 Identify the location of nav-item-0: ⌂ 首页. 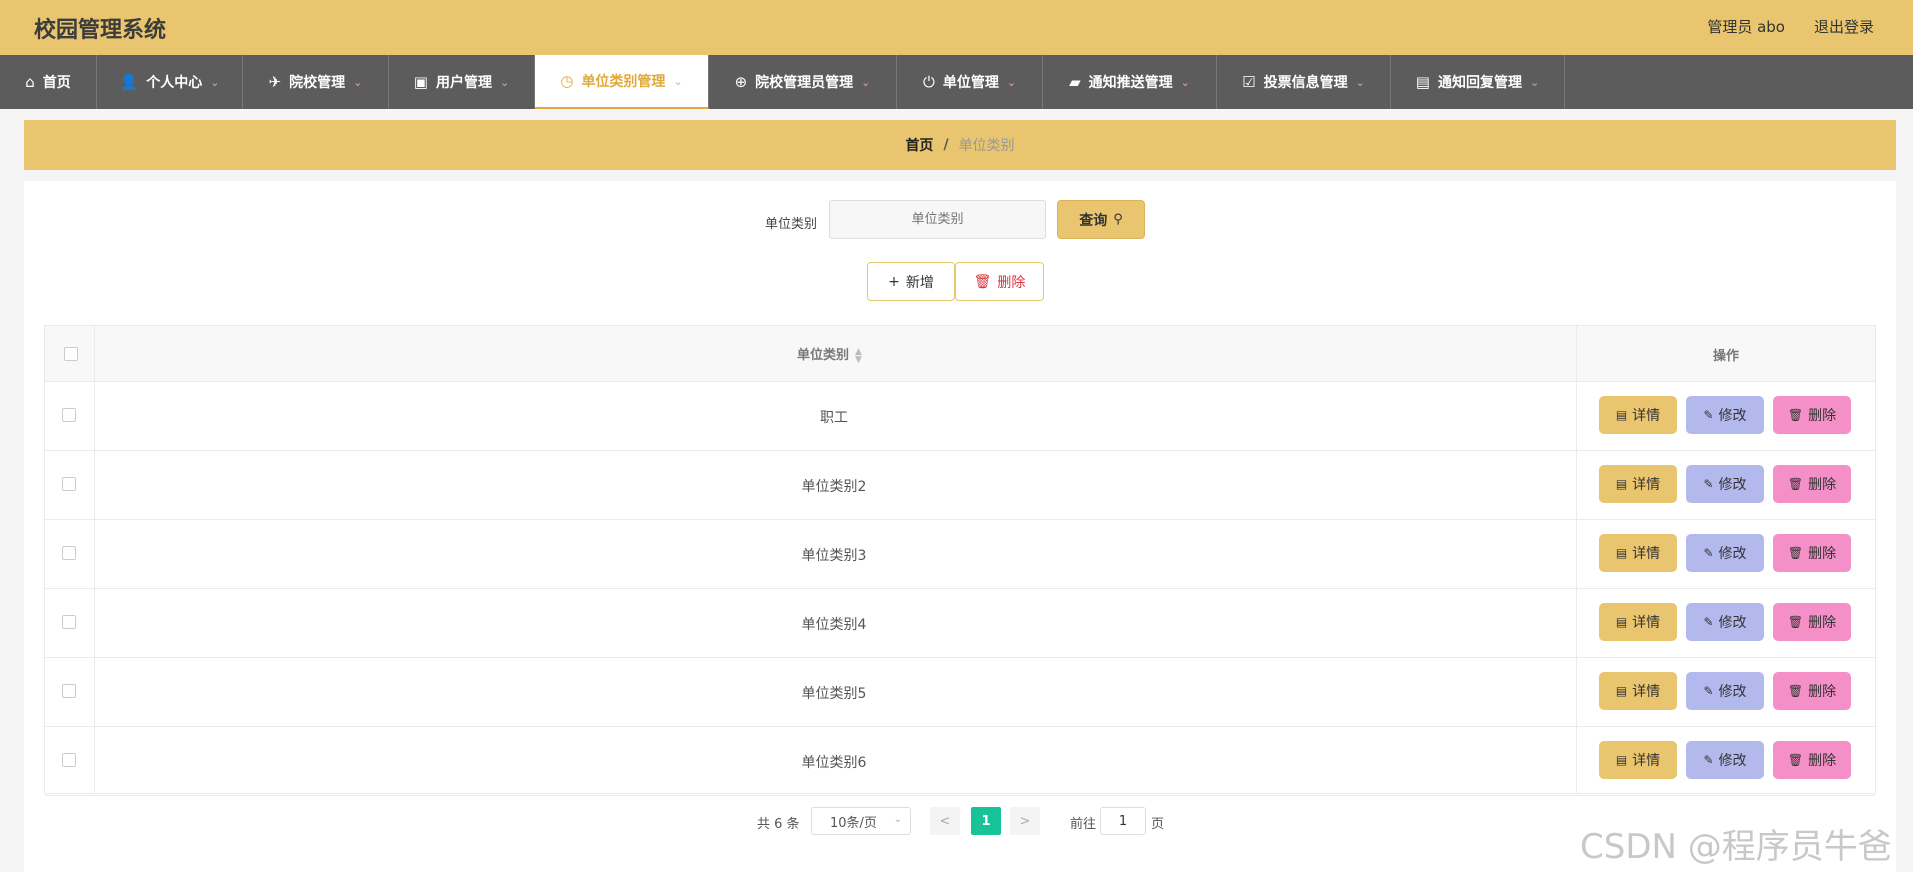
(48, 82).